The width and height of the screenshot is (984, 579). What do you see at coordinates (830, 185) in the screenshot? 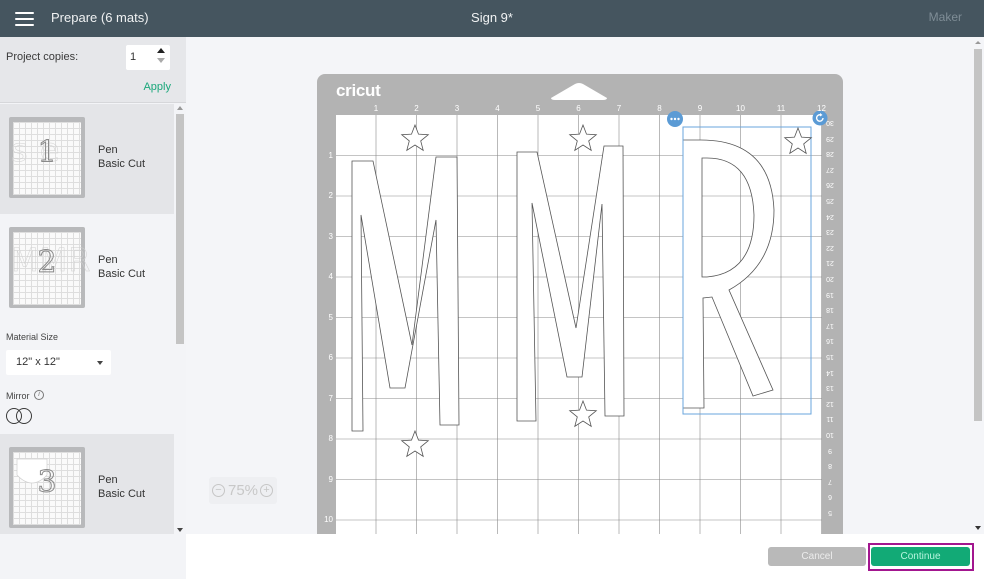
I see `ruler-tick-label: 26` at bounding box center [830, 185].